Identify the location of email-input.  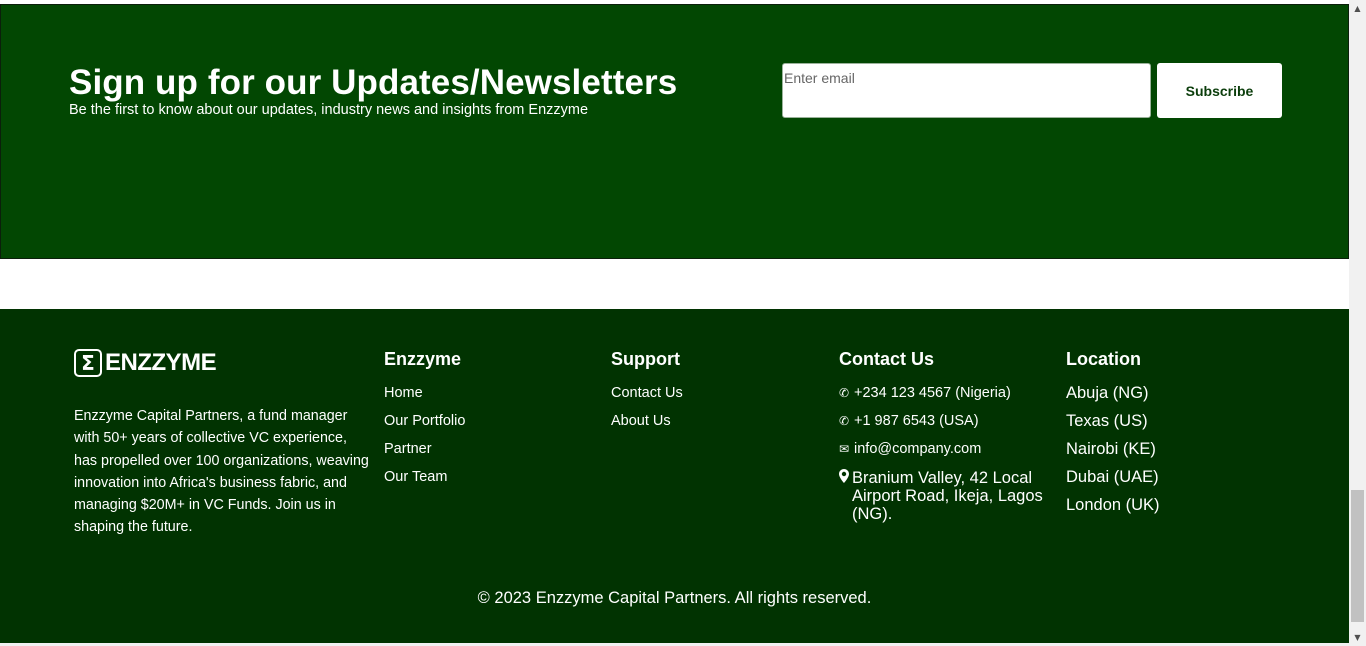
(966, 90).